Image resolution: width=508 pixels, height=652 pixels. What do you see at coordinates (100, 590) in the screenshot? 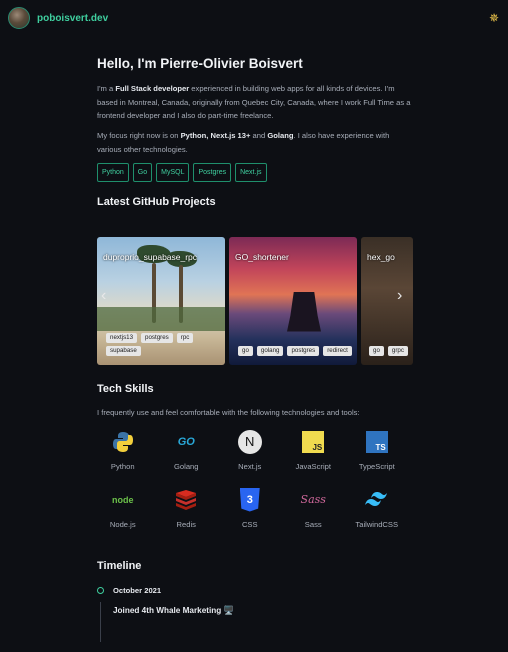
I see `timeline-dot` at bounding box center [100, 590].